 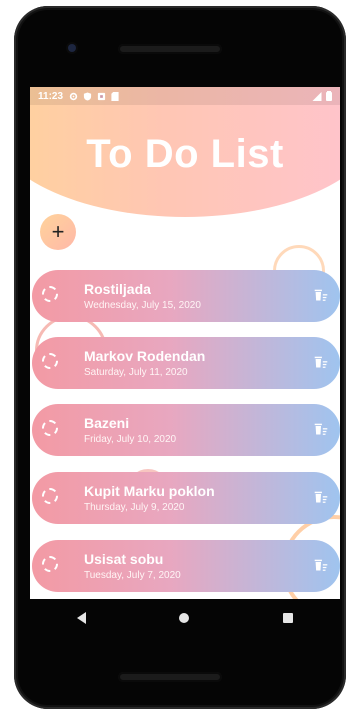 I want to click on task-item: Rostiljada Wednesday, July 15, 2020, so click(x=186, y=296).